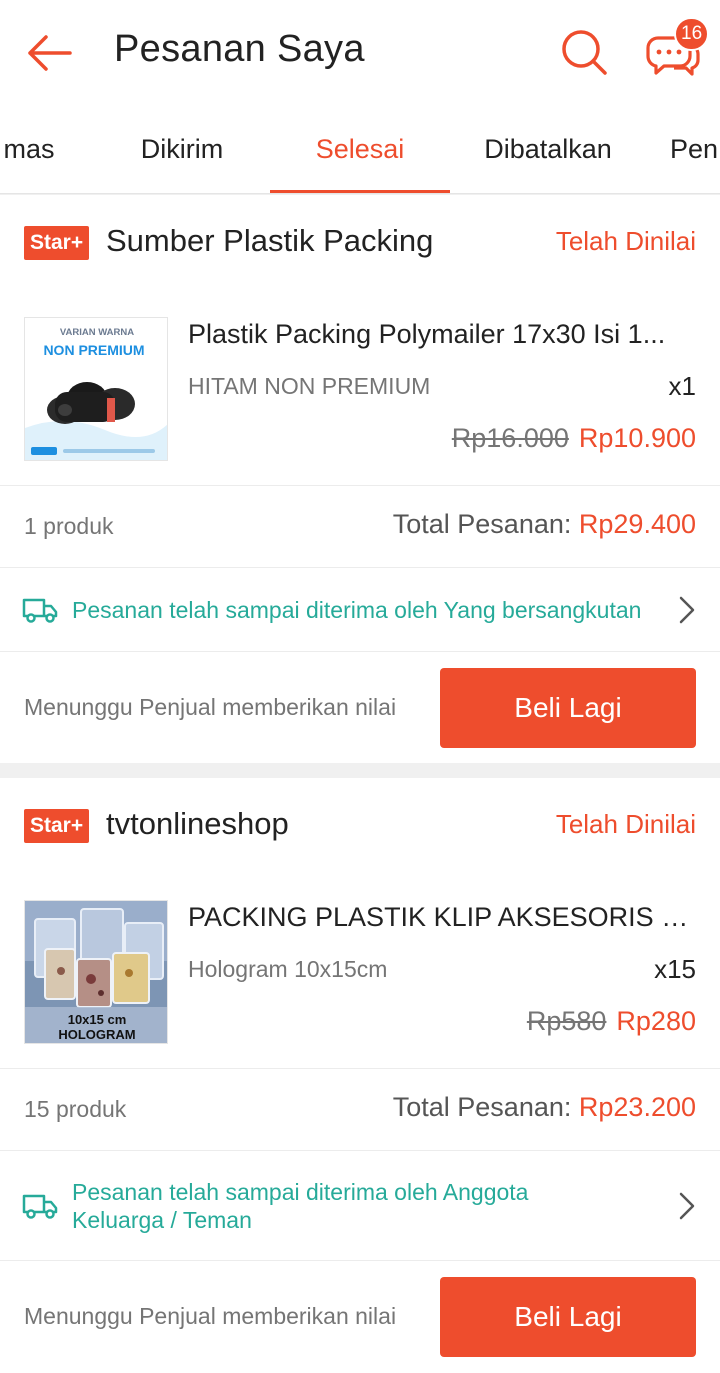  I want to click on top-app-bar: Pesanan Saya 16, so click(360, 52).